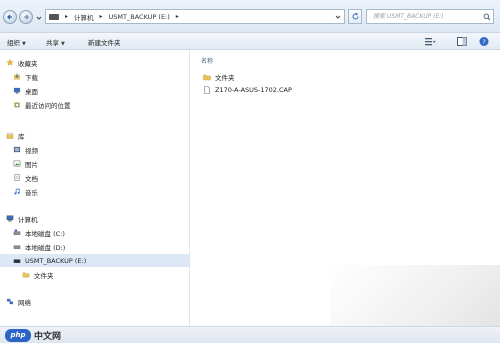 The image size is (500, 343). I want to click on file-name: 文件夹, so click(225, 78).